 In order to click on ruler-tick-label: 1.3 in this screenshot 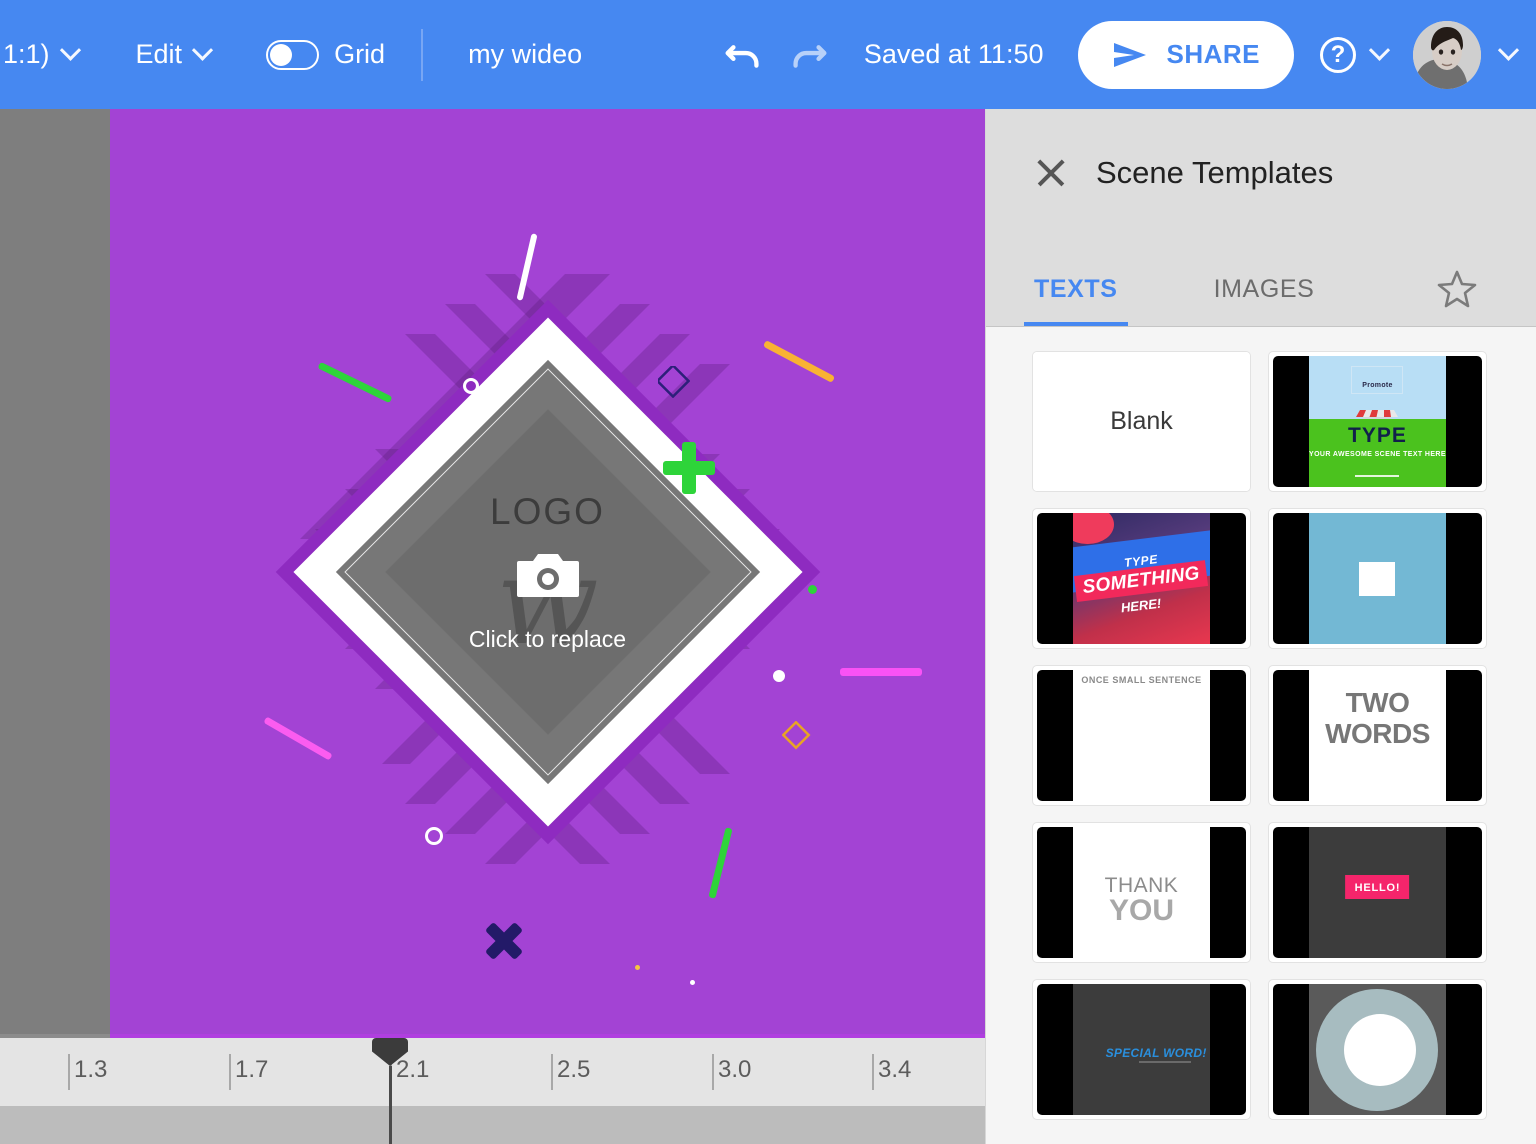, I will do `click(91, 1069)`.